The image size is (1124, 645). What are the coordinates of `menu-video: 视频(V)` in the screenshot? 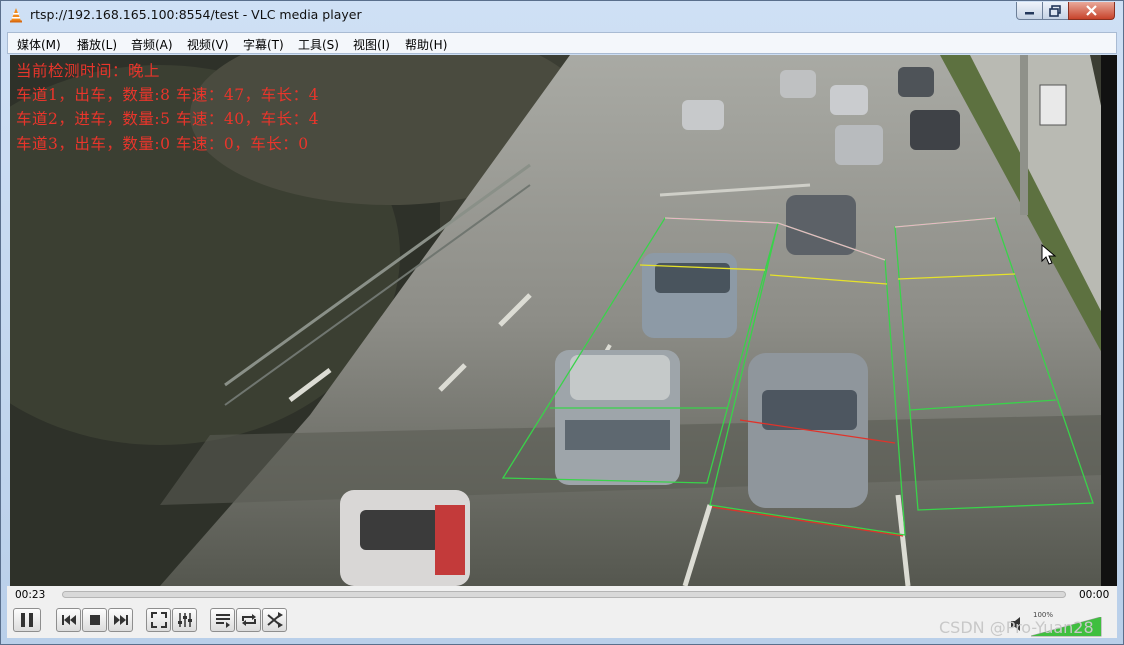 It's located at (208, 44).